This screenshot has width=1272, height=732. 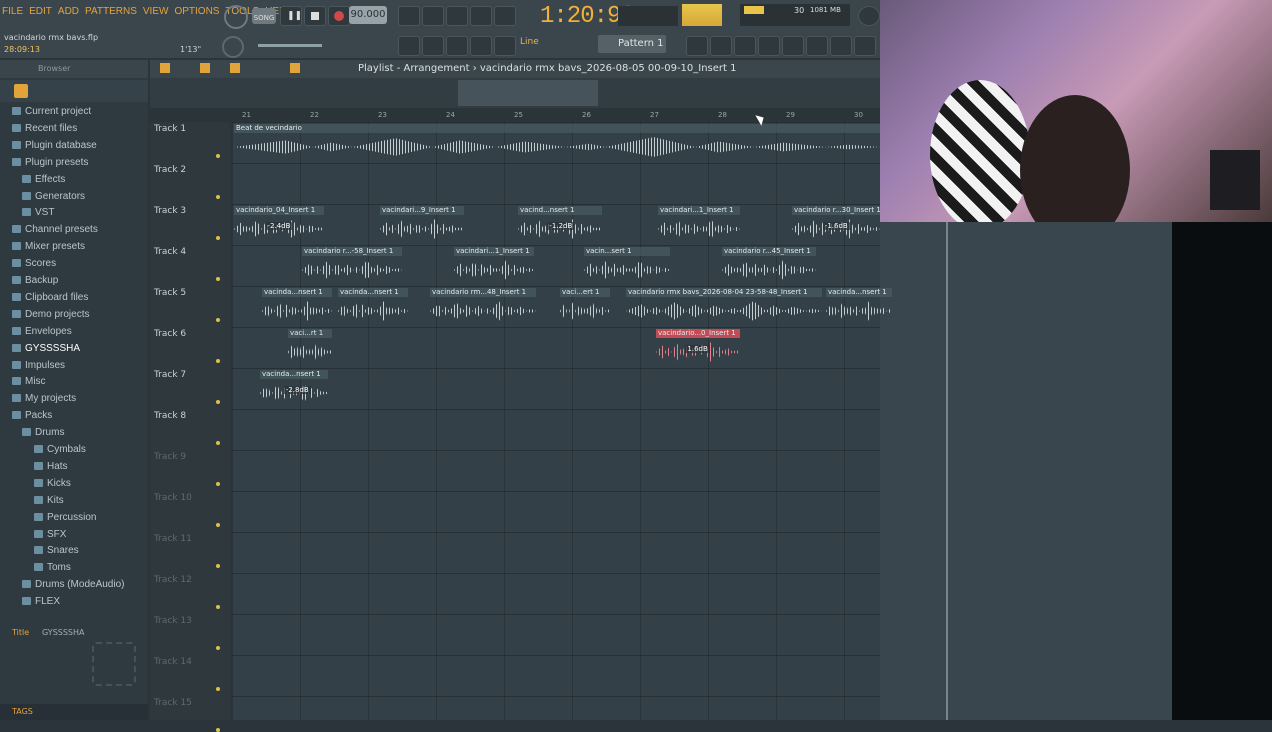 What do you see at coordinates (52, 567) in the screenshot?
I see `browser-item: Toms` at bounding box center [52, 567].